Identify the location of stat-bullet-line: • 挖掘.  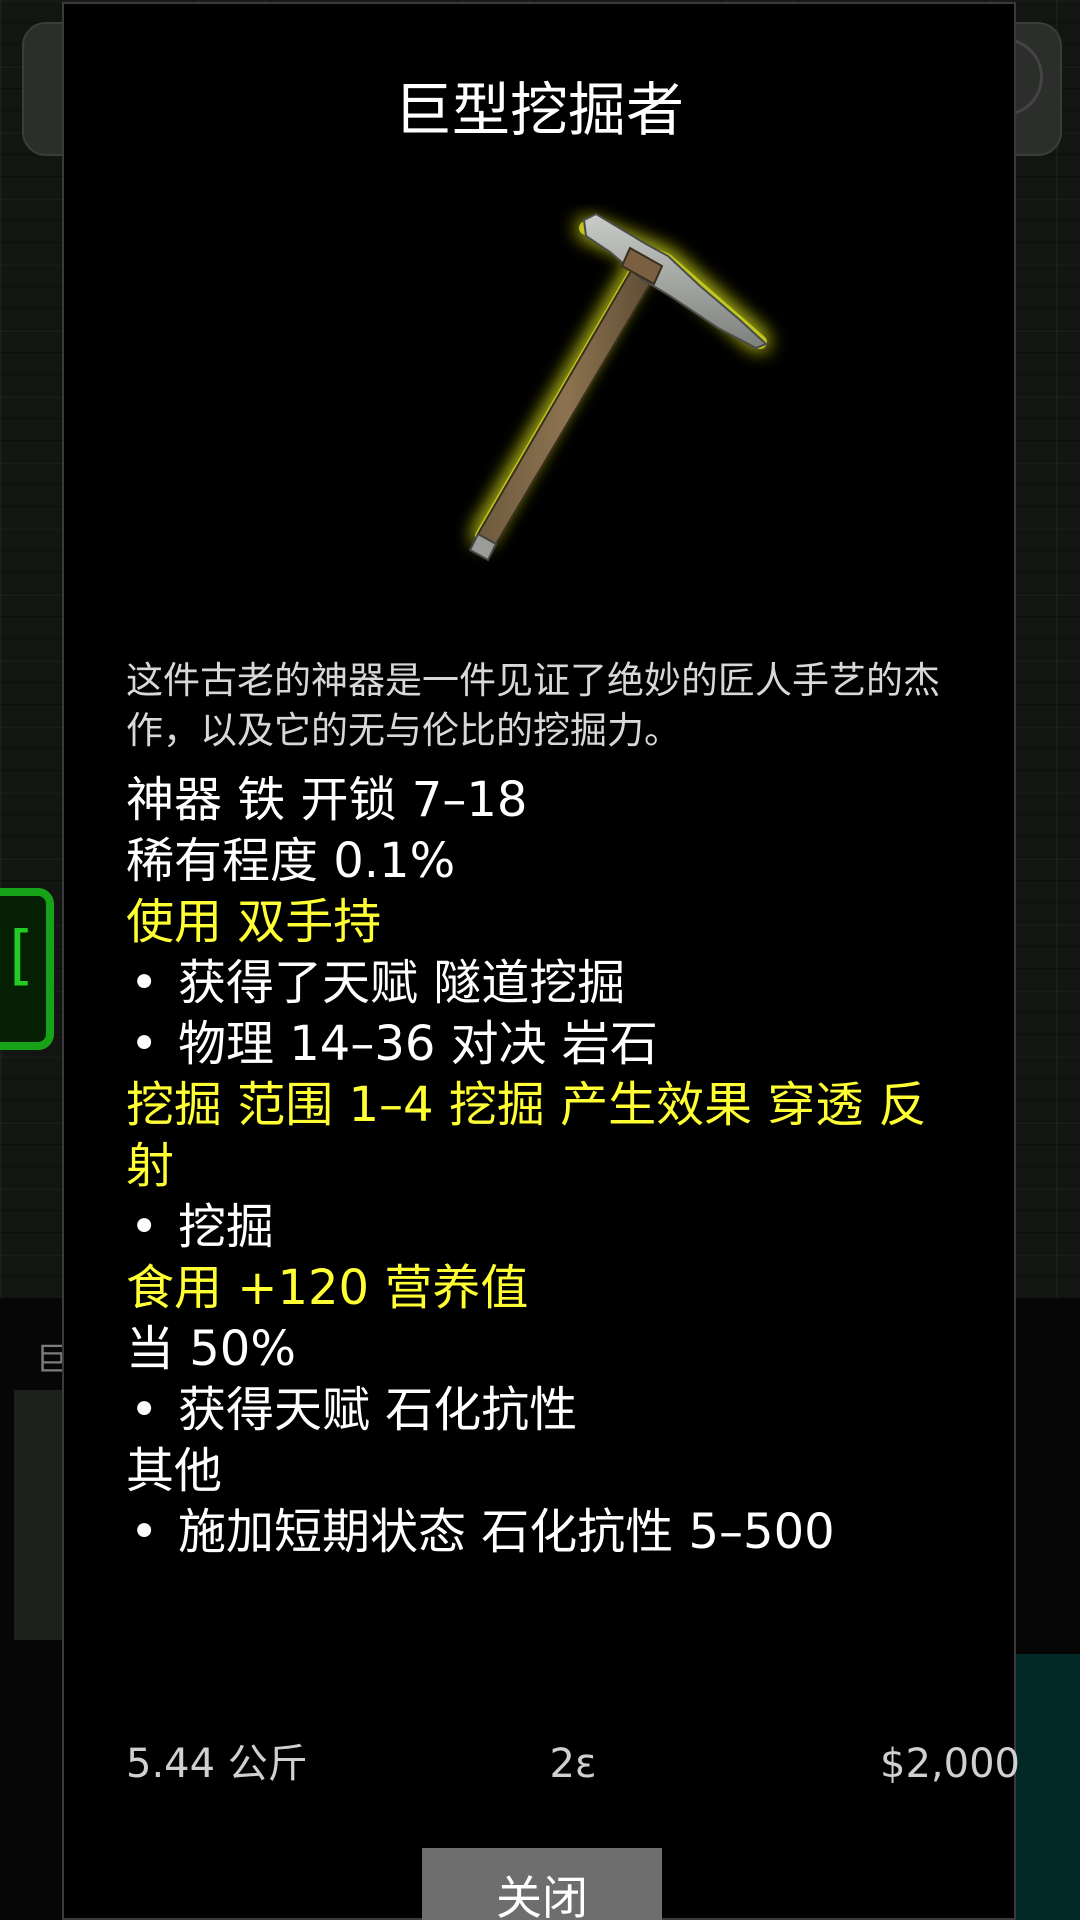
(546, 1227).